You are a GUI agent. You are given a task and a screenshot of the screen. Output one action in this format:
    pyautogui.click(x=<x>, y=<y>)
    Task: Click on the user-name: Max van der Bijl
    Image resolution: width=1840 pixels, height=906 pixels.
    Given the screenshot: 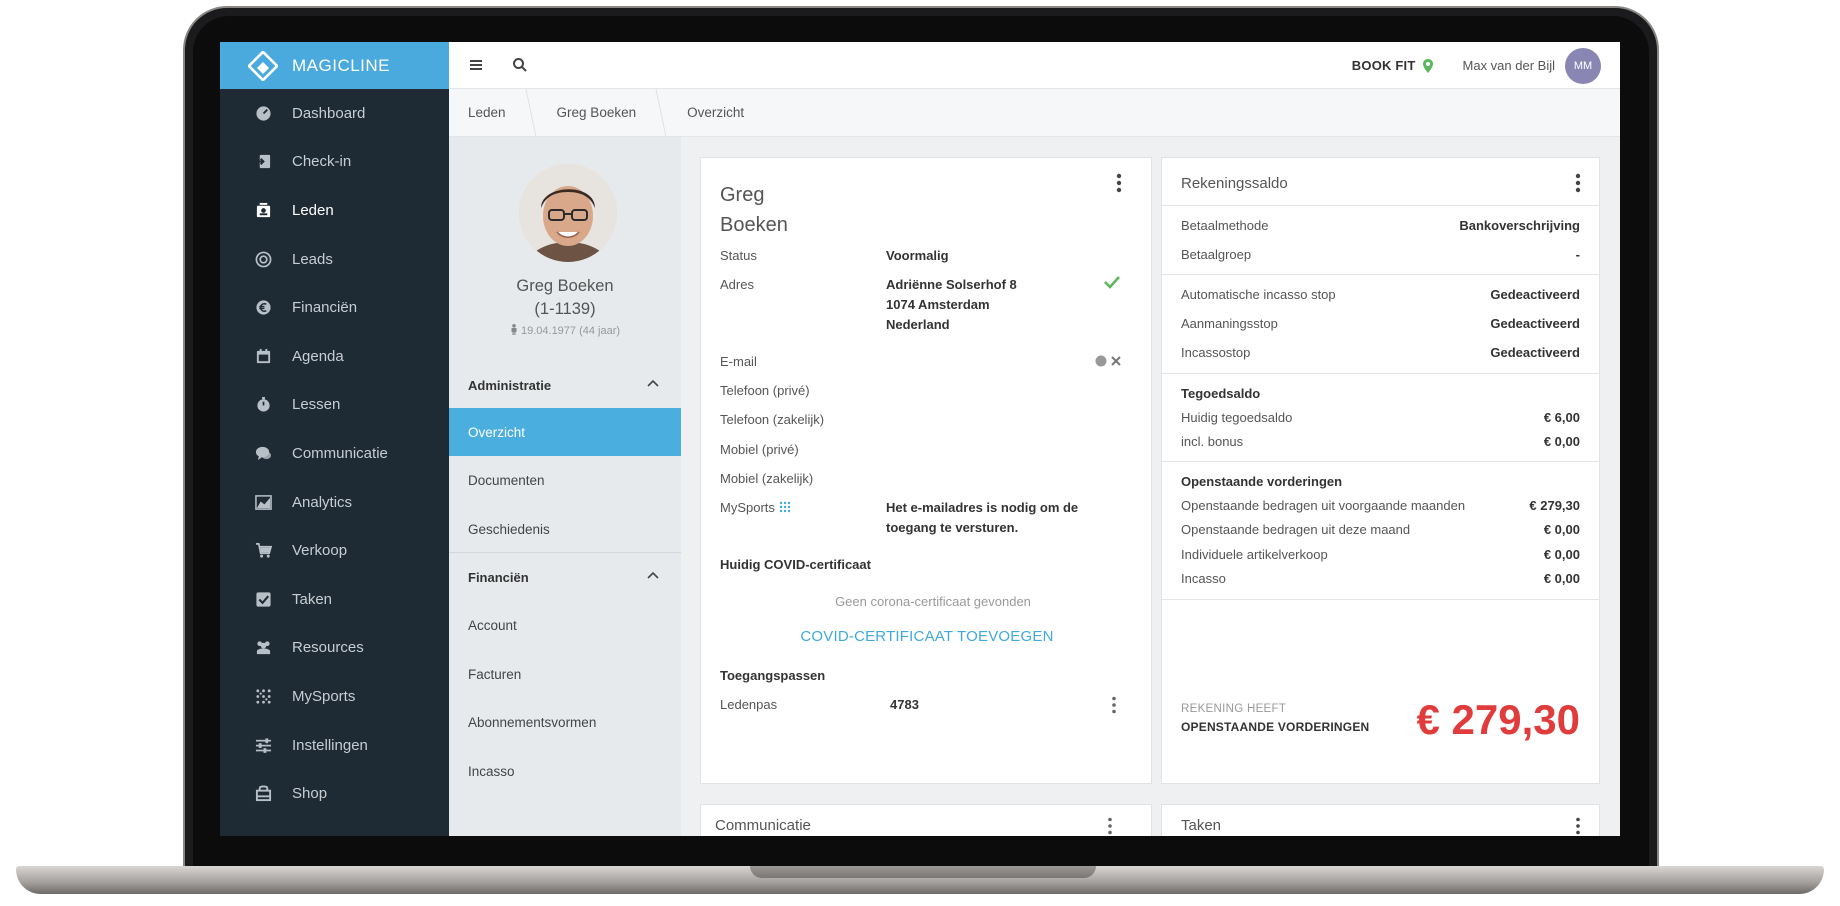 What is the action you would take?
    pyautogui.click(x=1509, y=65)
    